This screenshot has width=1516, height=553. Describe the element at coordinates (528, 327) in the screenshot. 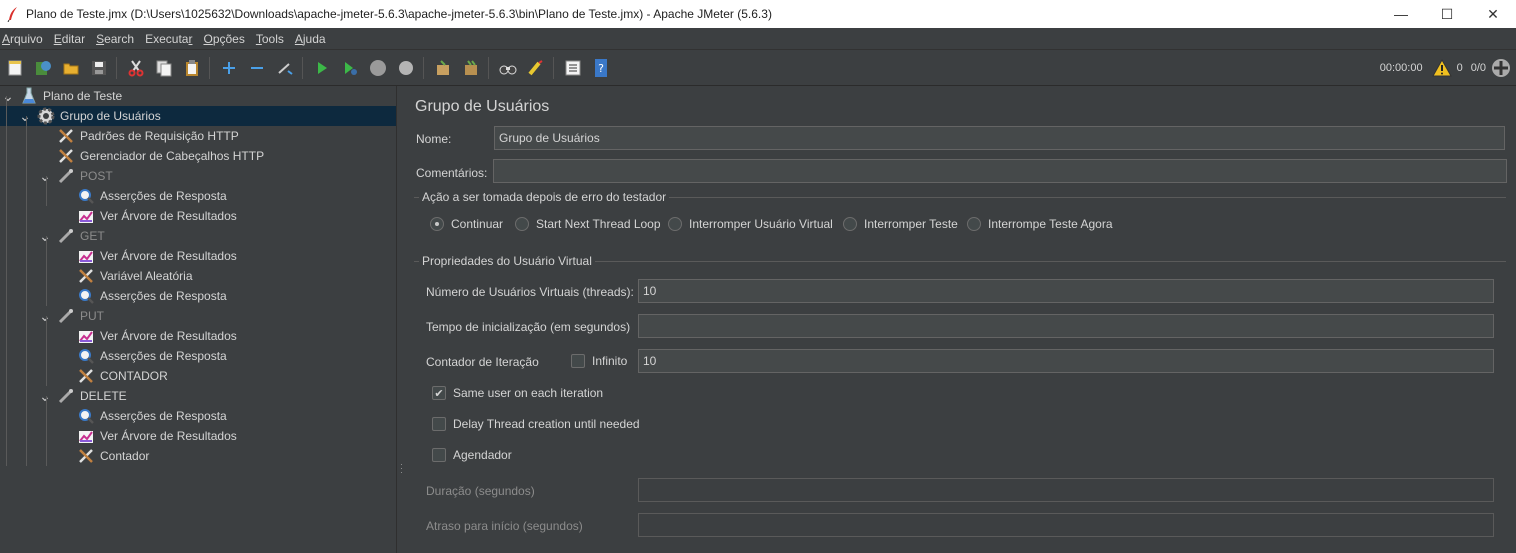

I see `rampup-label: Tempo de inicialização (em segundos)` at that location.